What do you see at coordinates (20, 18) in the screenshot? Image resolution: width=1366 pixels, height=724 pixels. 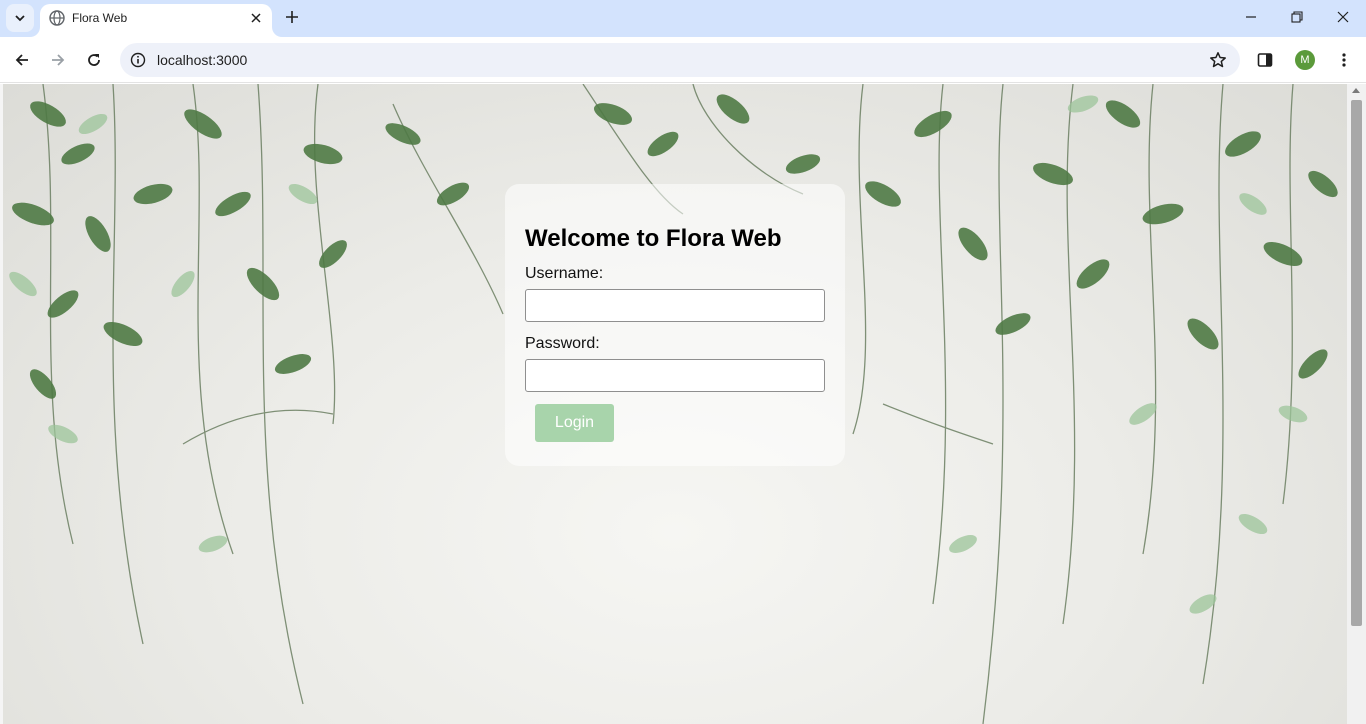 I see `chevron-down-icon` at bounding box center [20, 18].